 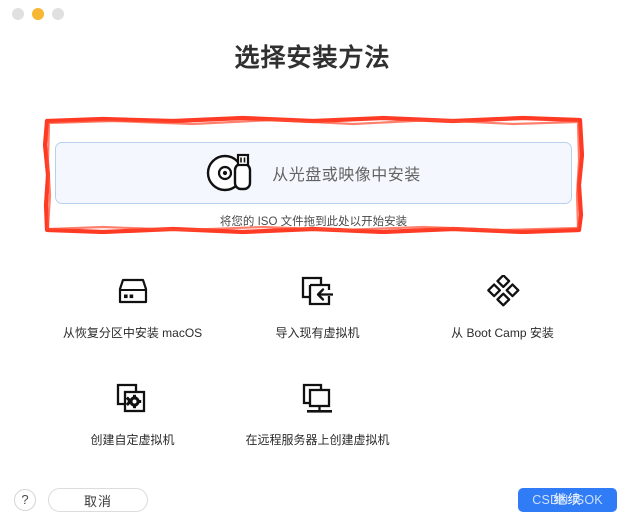 What do you see at coordinates (317, 440) in the screenshot?
I see `option-label: 在远程服务器上创建虚拟机` at bounding box center [317, 440].